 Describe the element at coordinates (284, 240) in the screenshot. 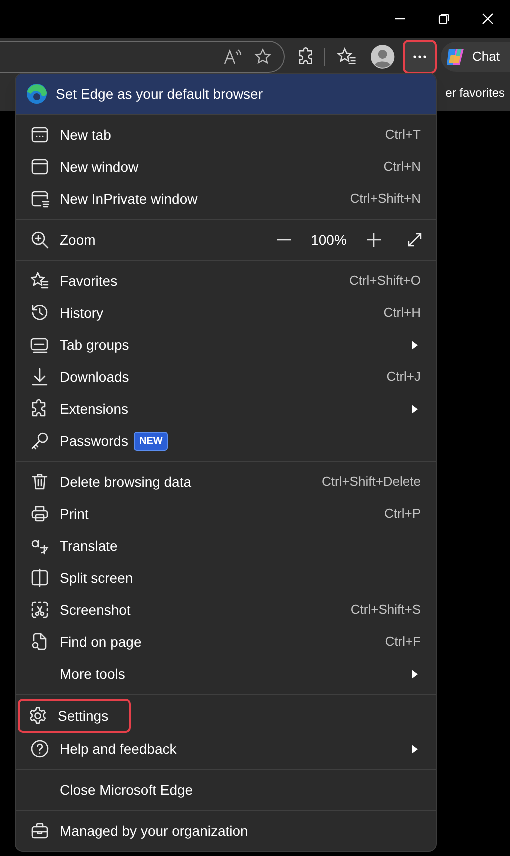

I see `minus-icon` at that location.